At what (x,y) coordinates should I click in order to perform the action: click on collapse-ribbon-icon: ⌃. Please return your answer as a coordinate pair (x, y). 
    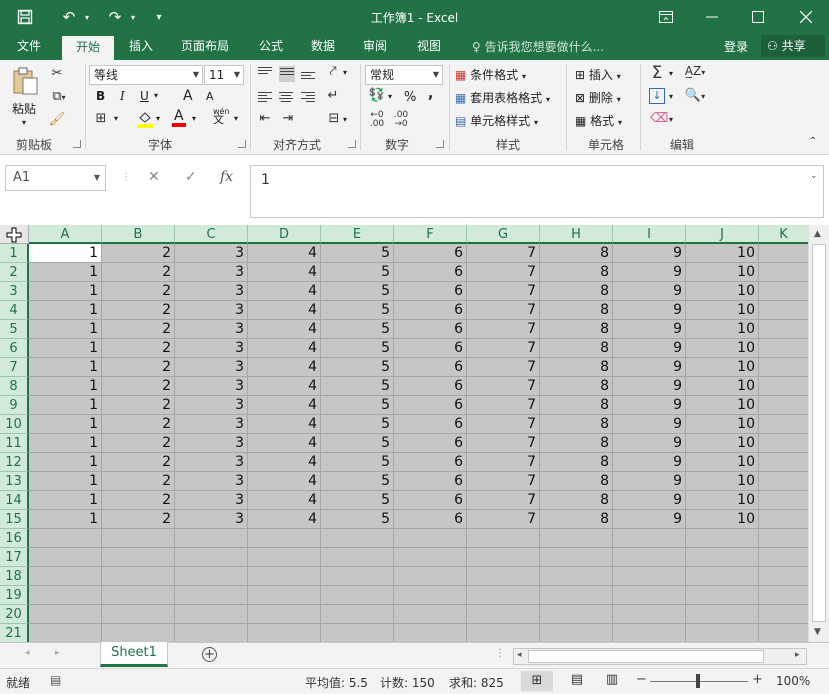
    Looking at the image, I should click on (813, 141).